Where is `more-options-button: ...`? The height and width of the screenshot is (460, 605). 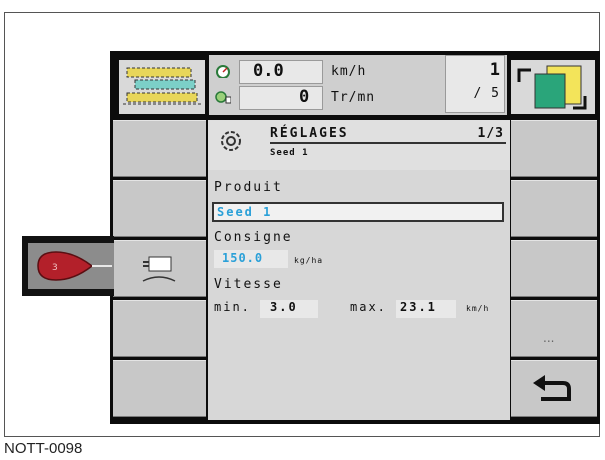
more-options-button: ... is located at coordinates (554, 328).